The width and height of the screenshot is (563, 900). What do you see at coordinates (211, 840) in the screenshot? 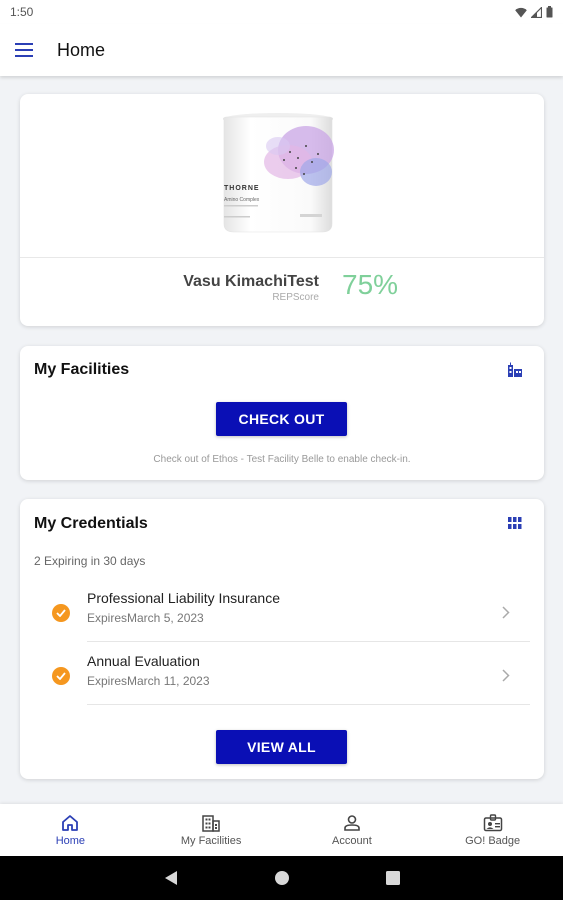
I see `nav-my-facilities-label: My Facilities` at bounding box center [211, 840].